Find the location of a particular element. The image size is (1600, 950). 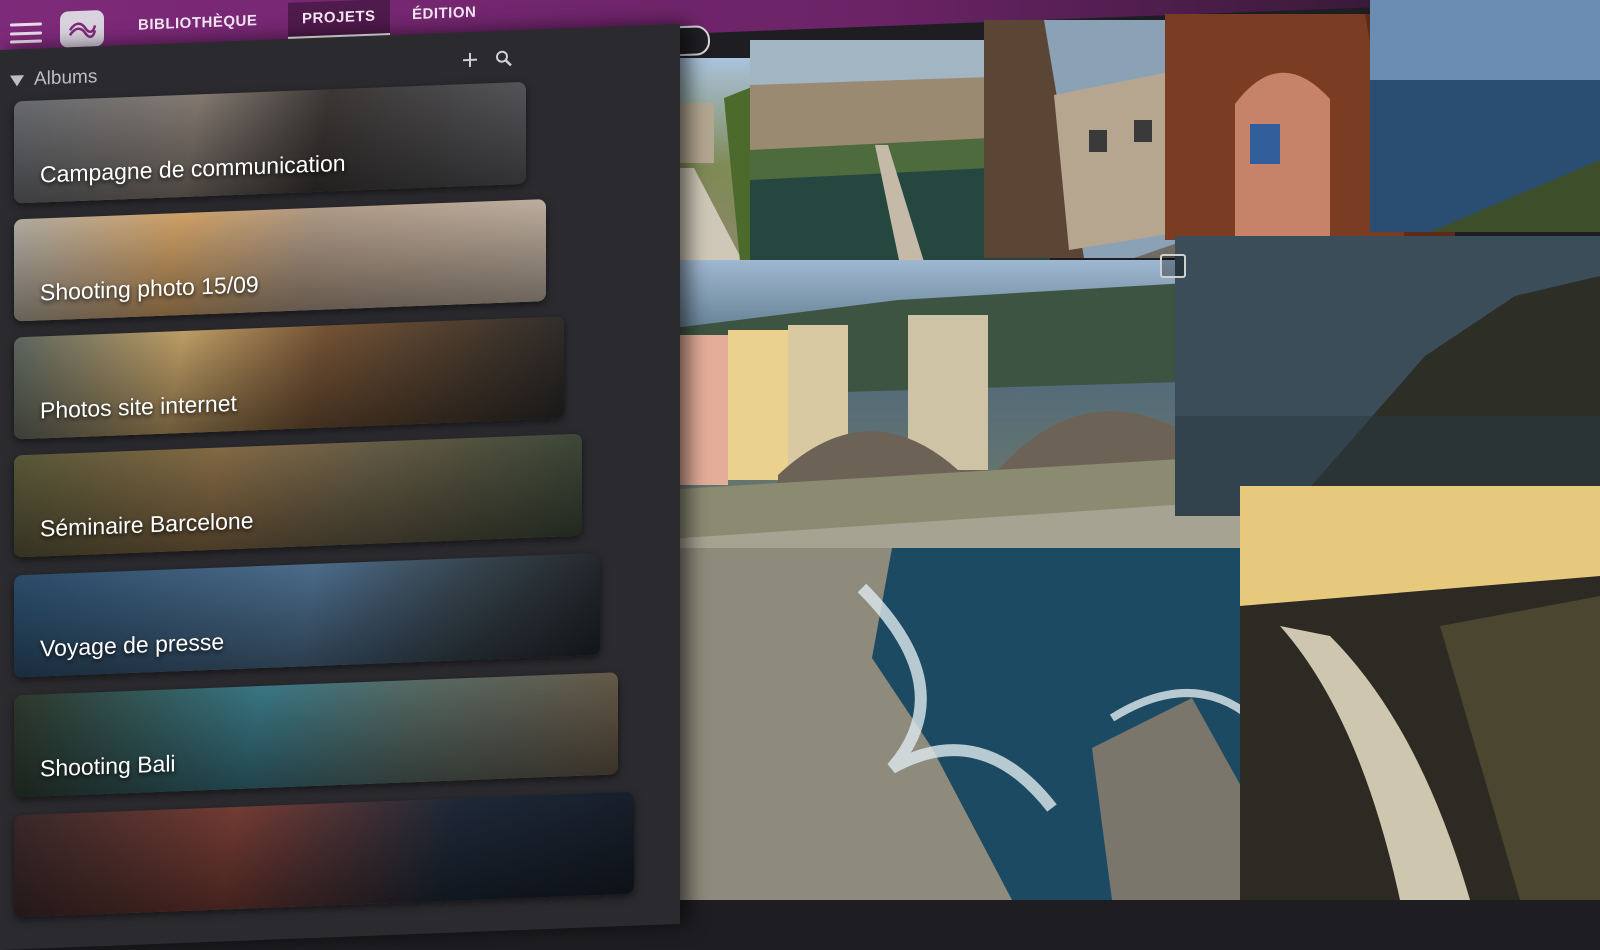

album-card-voyage-presse: Voyage de presse is located at coordinates (307, 615).